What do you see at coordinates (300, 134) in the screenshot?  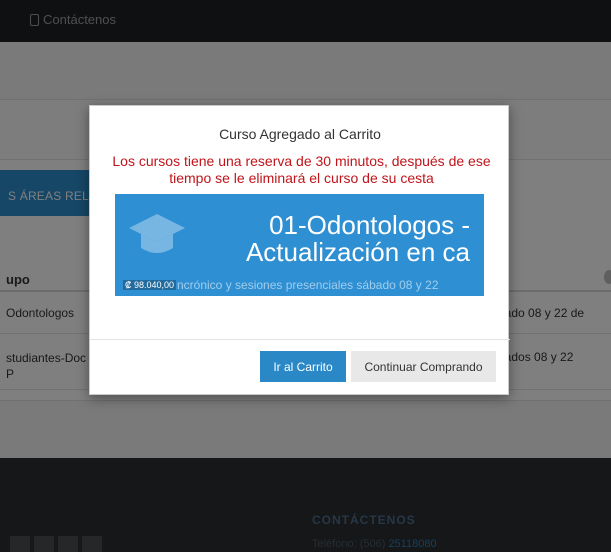 I see `modal-title: Curso Agregado al Carrito` at bounding box center [300, 134].